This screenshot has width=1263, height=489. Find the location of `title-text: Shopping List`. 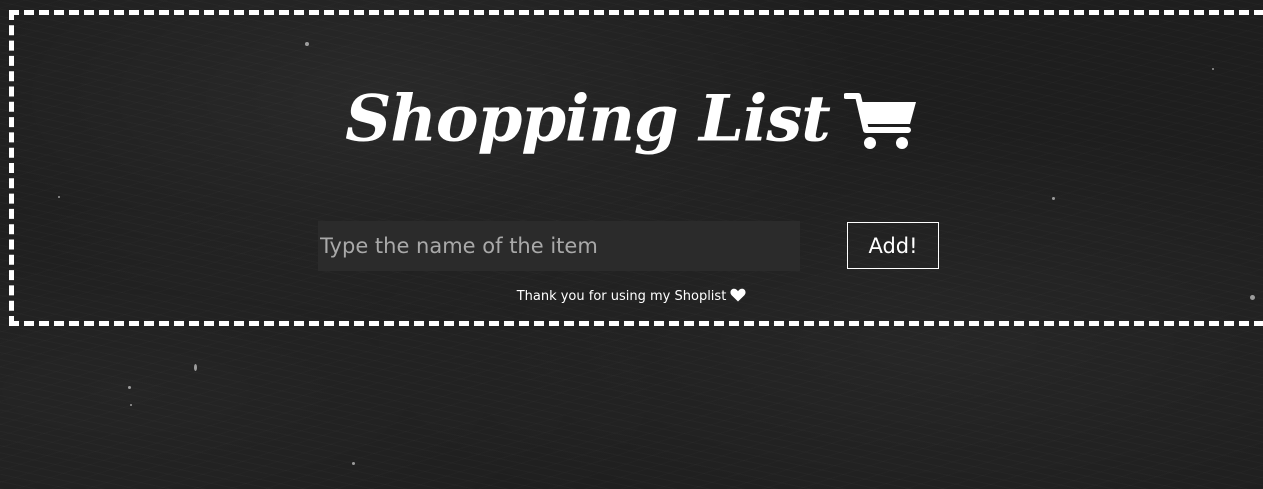

title-text: Shopping List is located at coordinates (588, 119).